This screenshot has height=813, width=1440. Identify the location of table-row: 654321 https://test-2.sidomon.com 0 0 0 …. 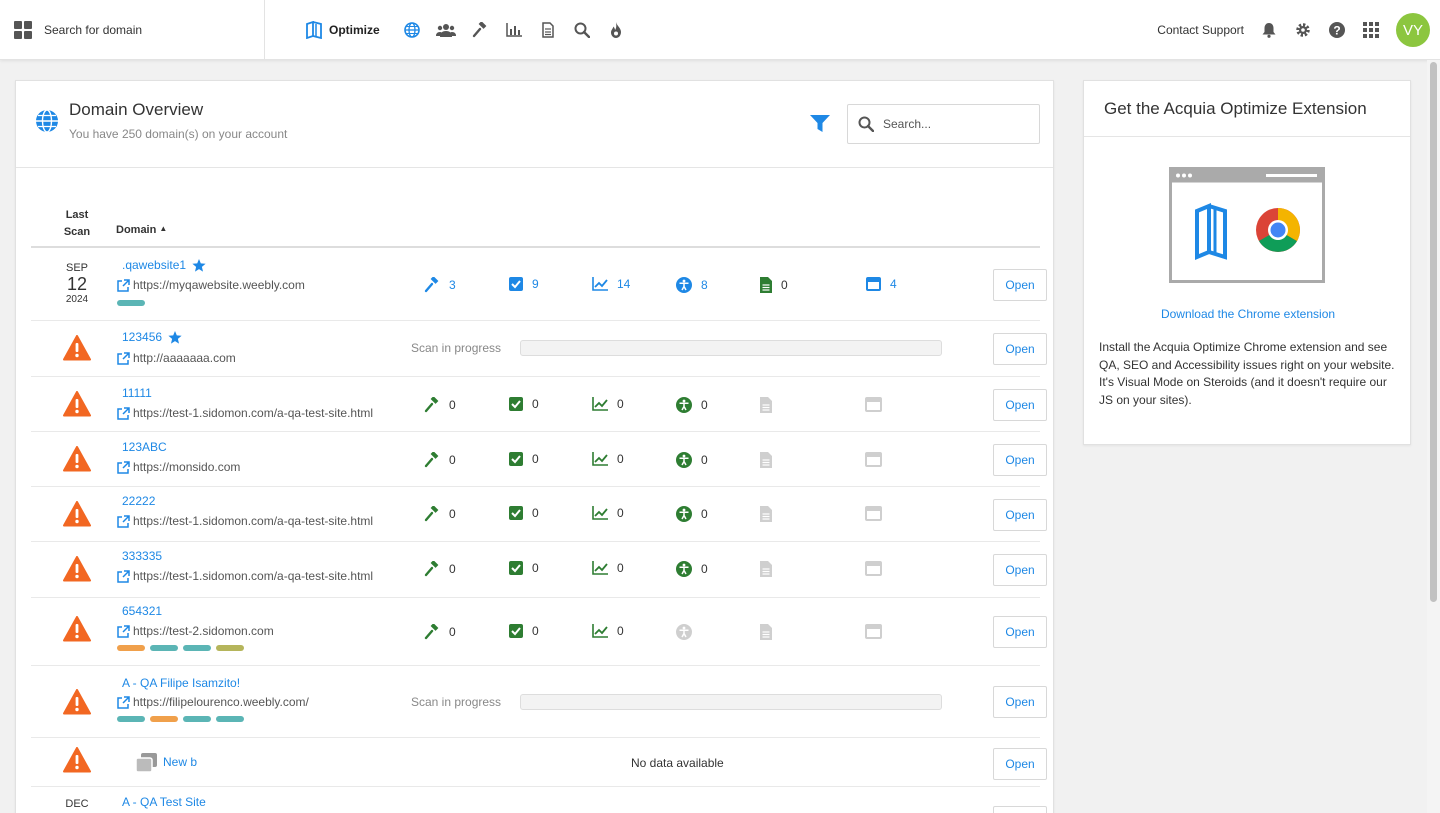
(539, 632).